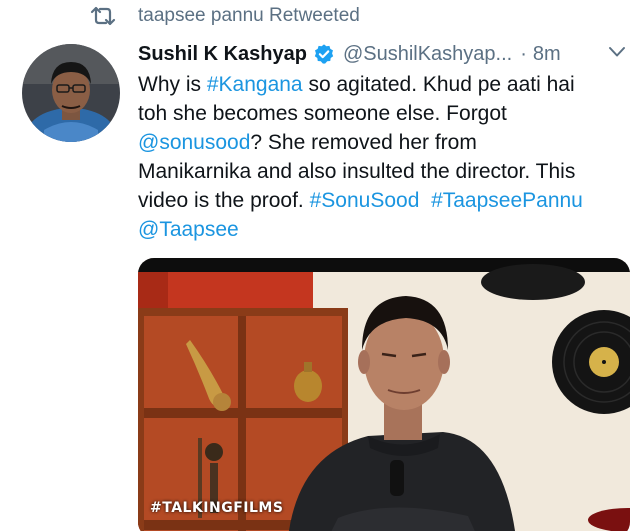  I want to click on hashtag-link: #SonuSood, so click(365, 200).